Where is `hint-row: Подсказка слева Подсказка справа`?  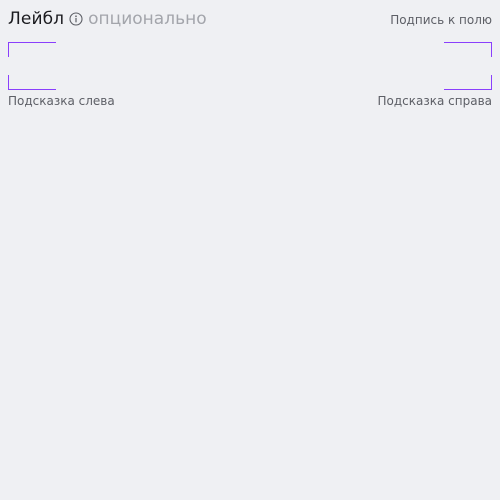 hint-row: Подсказка слева Подсказка справа is located at coordinates (250, 102).